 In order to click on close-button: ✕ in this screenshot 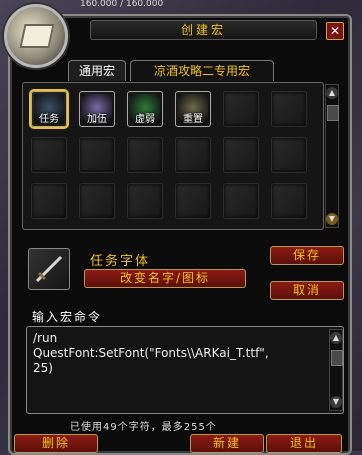, I will do `click(335, 31)`.